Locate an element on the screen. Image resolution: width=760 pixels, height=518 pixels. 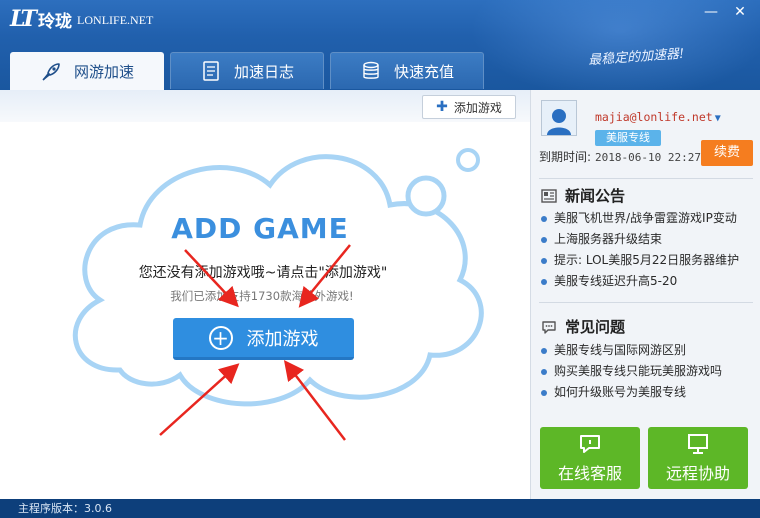
news-item-text: 上海服务器升级结束 is located at coordinates (608, 239).